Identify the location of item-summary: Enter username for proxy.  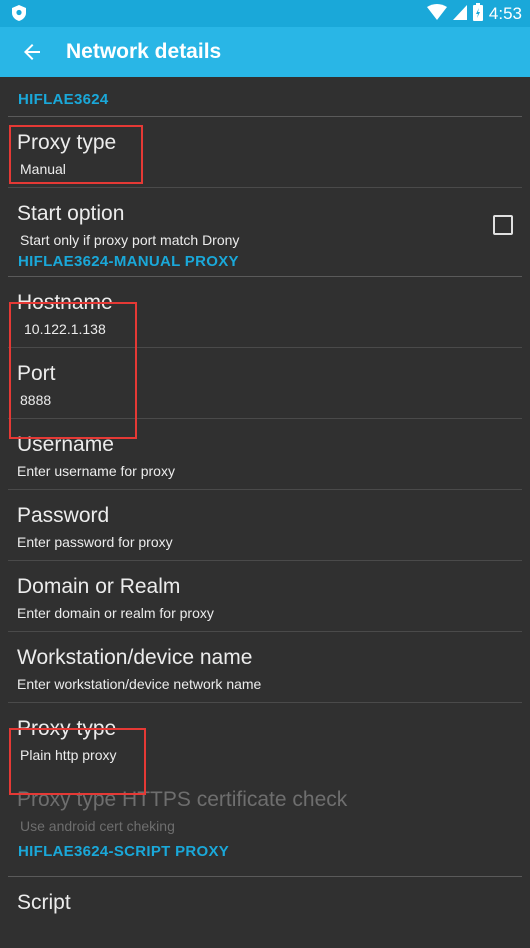
(96, 471).